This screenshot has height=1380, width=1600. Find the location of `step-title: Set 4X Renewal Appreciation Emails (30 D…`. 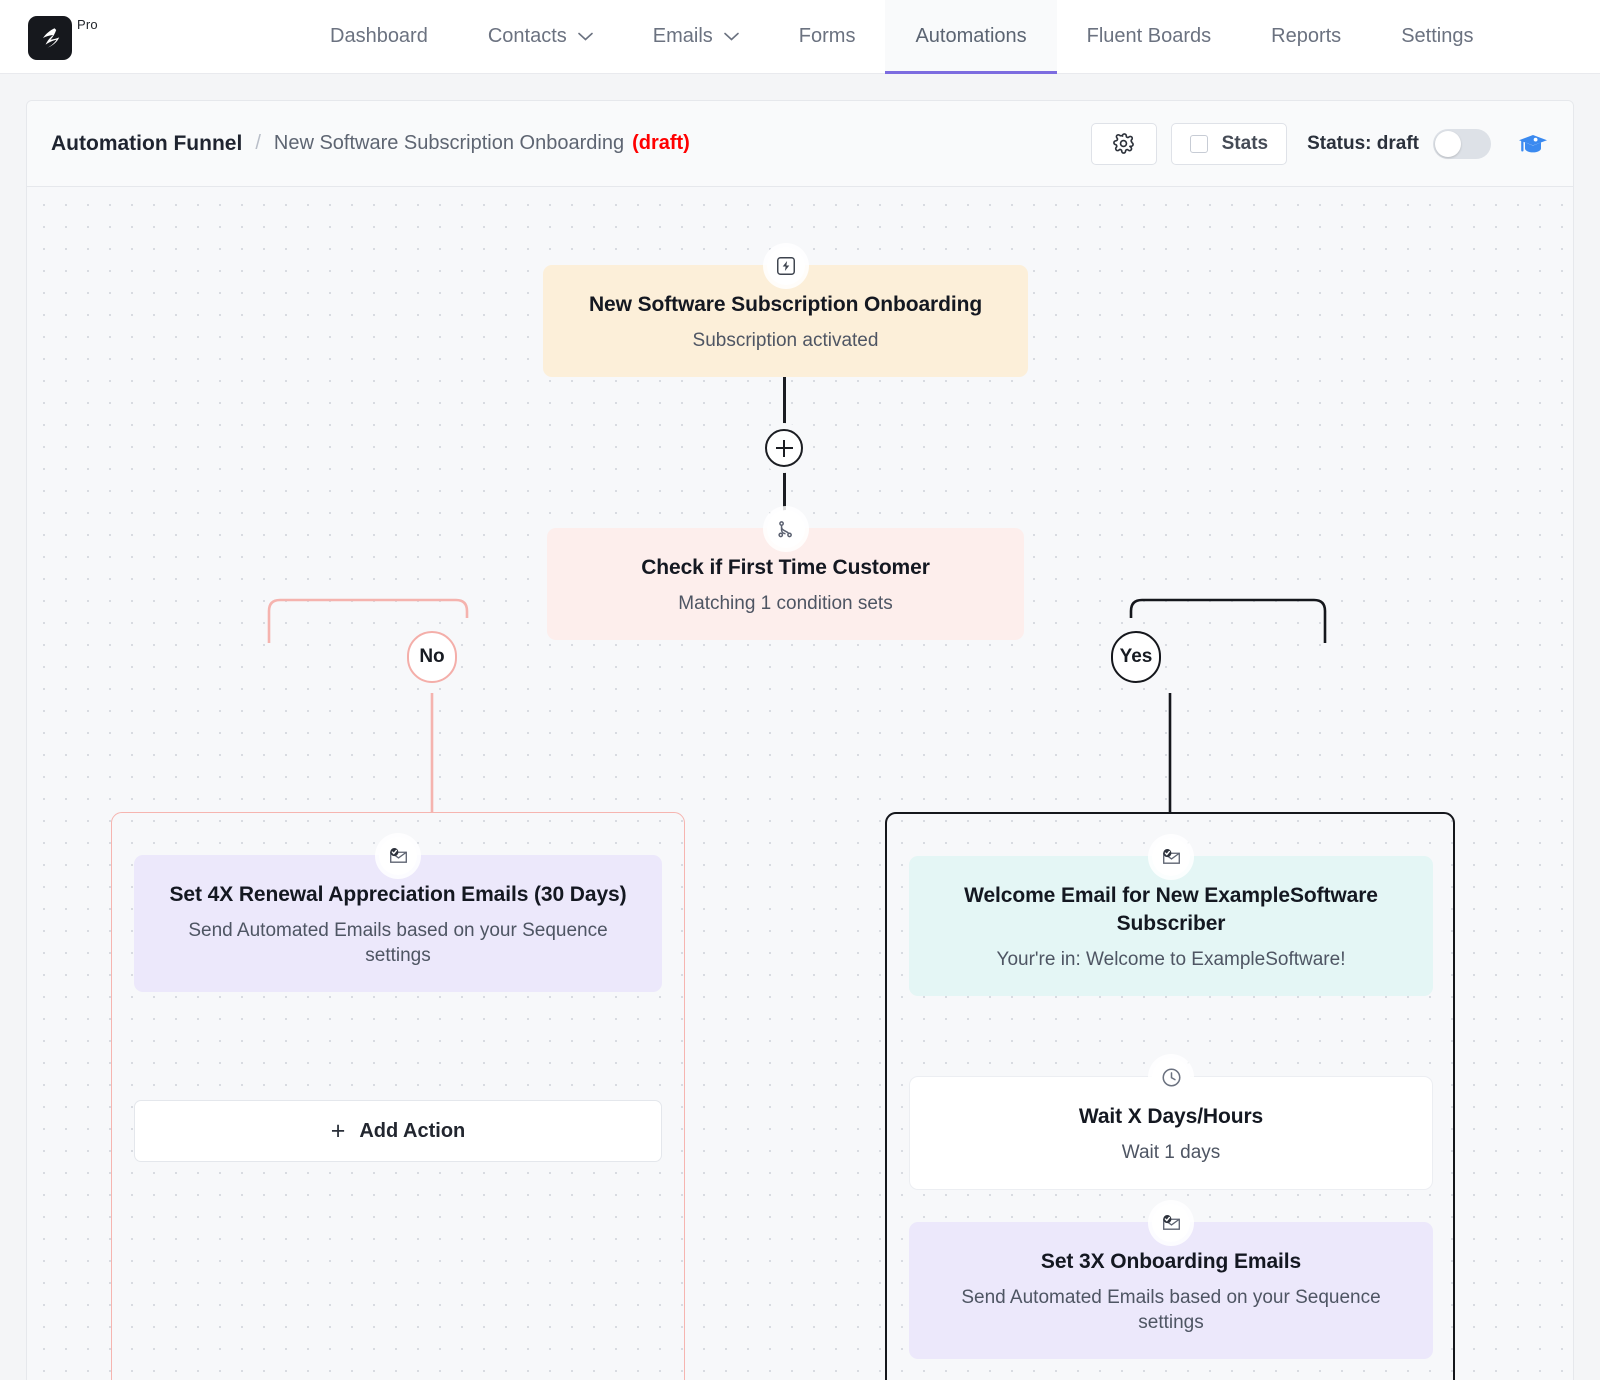

step-title: Set 4X Renewal Appreciation Emails (30 D… is located at coordinates (398, 894).